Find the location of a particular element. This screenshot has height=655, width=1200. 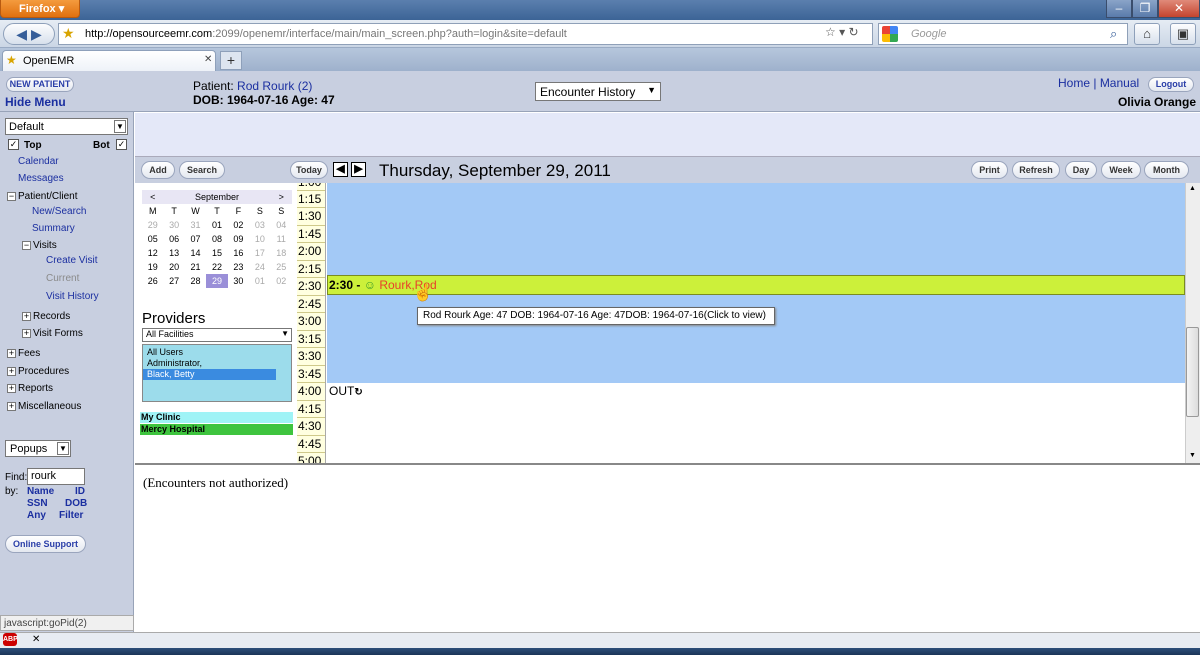

popups-select: Popups ▼ is located at coordinates (38, 448).